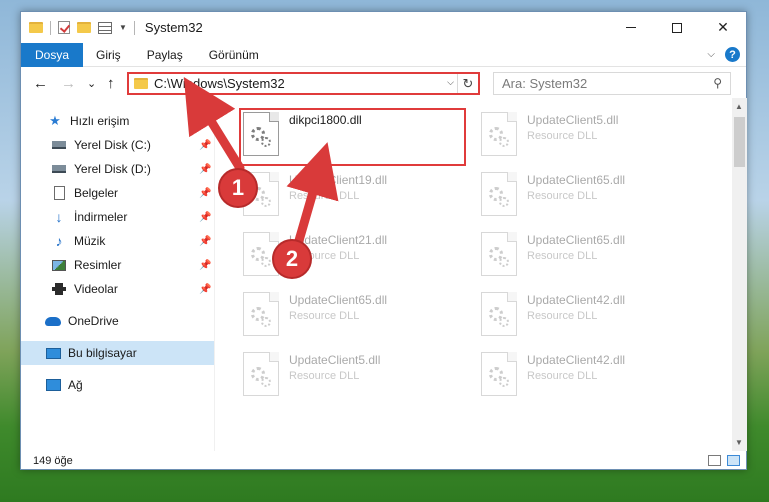 The height and width of the screenshot is (502, 769). What do you see at coordinates (261, 163) in the screenshot?
I see `callout-arrows` at bounding box center [261, 163].